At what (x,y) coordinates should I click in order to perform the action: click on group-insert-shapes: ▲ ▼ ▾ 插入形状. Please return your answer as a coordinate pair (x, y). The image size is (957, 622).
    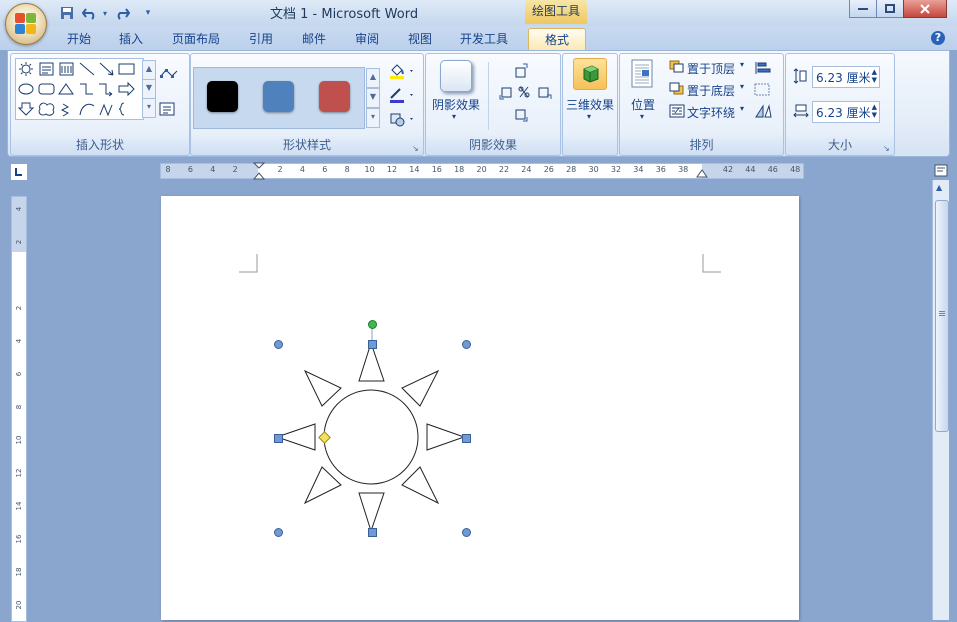
    Looking at the image, I should click on (100, 104).